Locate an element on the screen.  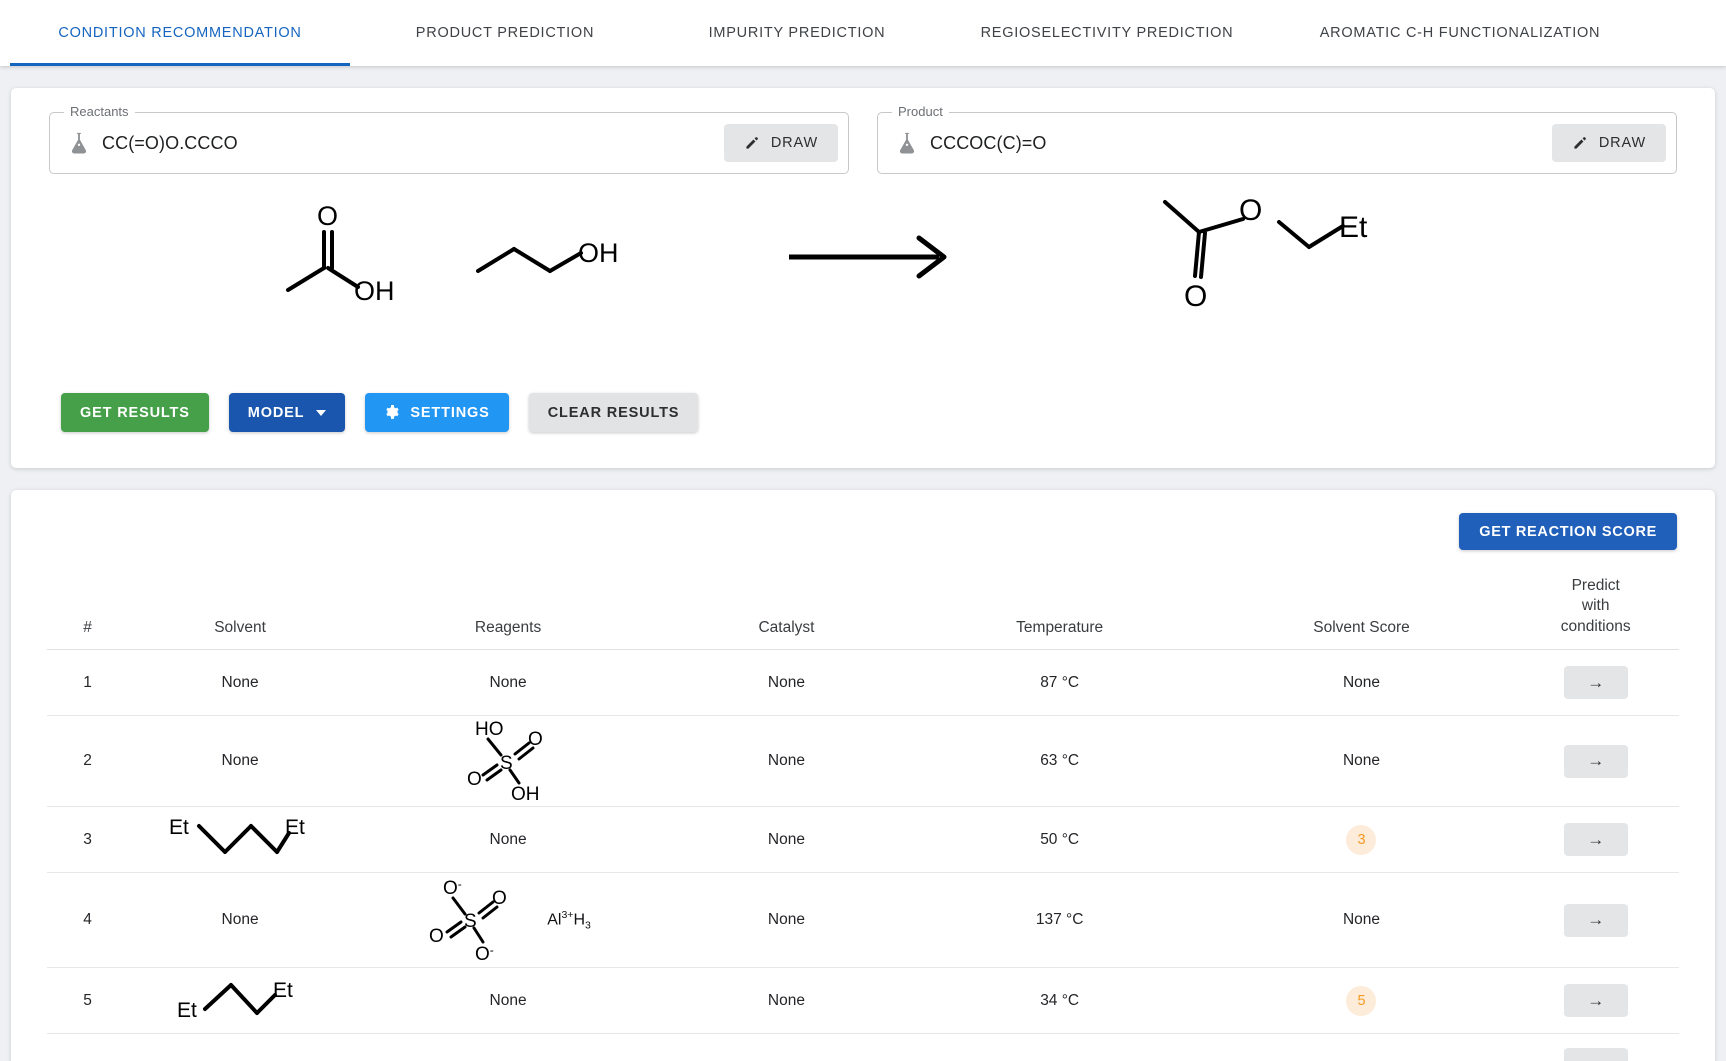
draw-label: DRAW is located at coordinates (1622, 143).